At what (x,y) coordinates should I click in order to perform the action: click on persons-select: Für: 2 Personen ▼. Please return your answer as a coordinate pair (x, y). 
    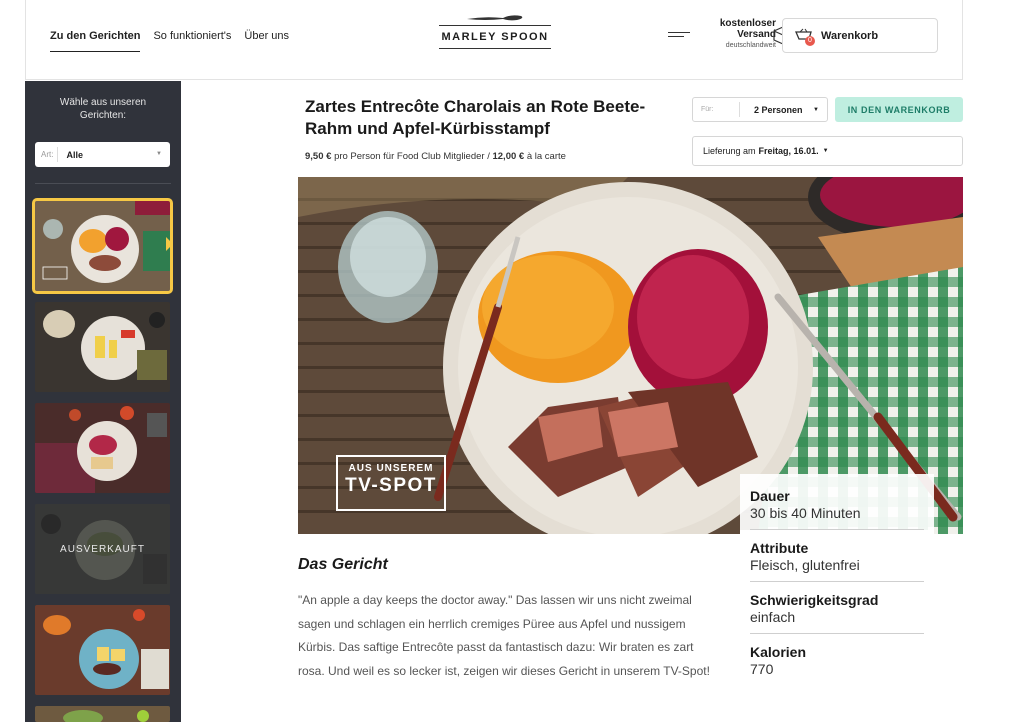
    Looking at the image, I should click on (760, 109).